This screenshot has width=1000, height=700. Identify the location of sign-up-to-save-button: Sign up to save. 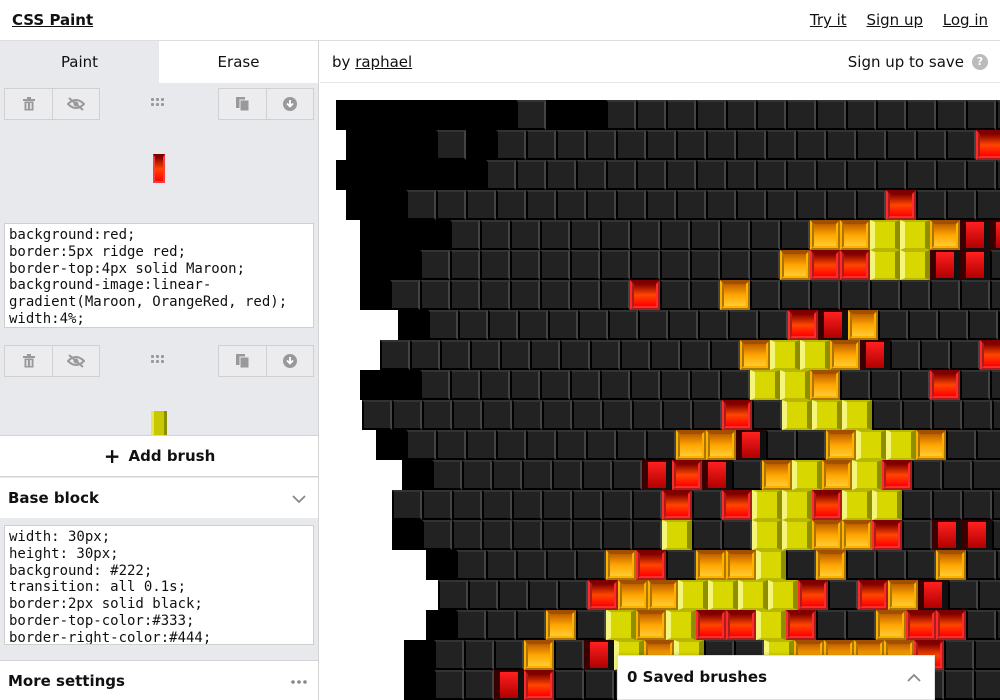
(906, 62).